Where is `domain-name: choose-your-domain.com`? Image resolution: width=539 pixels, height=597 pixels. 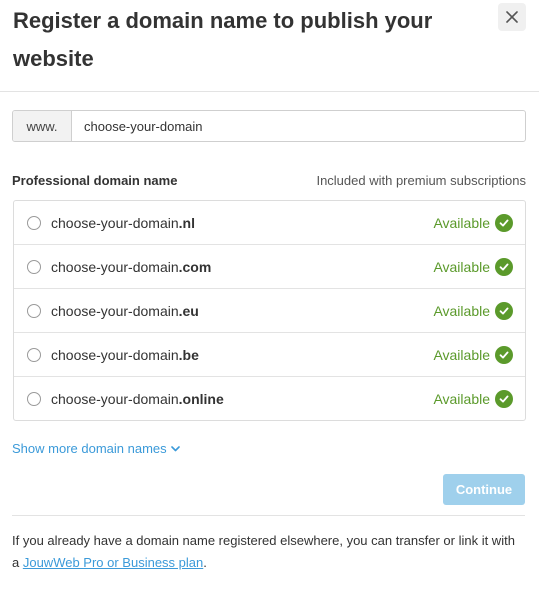 domain-name: choose-your-domain.com is located at coordinates (131, 267).